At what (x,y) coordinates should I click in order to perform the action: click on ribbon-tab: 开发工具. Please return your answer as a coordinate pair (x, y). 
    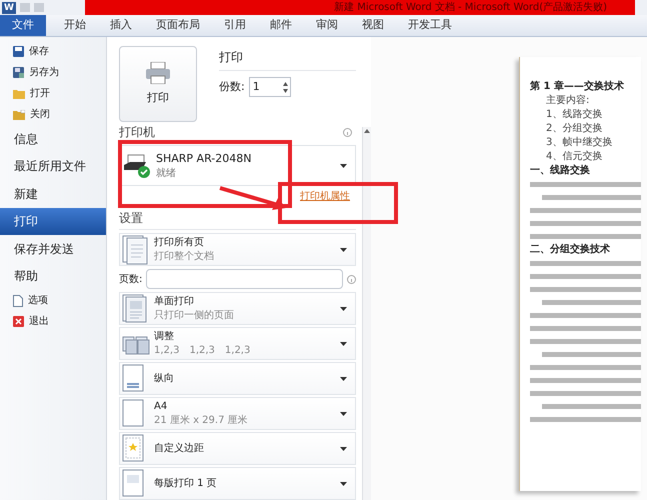
    Looking at the image, I should click on (430, 25).